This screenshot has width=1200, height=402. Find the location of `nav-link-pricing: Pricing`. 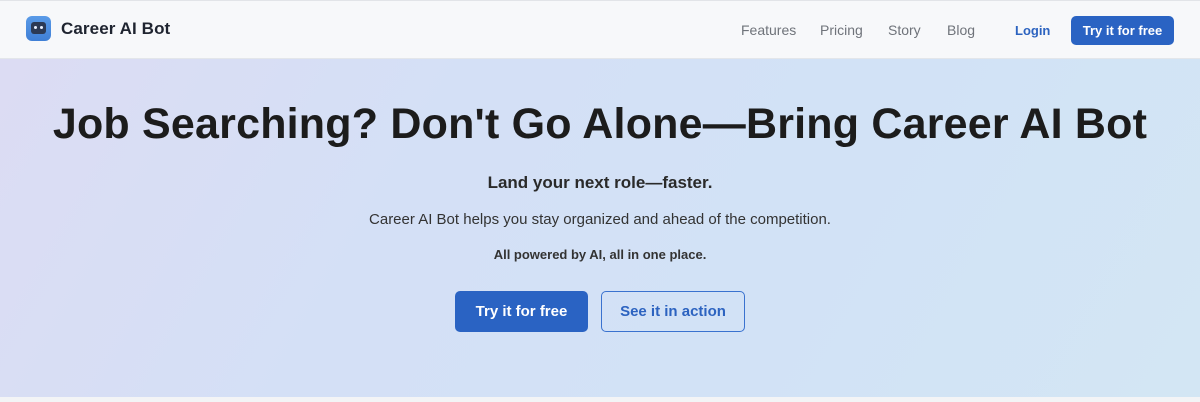

nav-link-pricing: Pricing is located at coordinates (841, 30).